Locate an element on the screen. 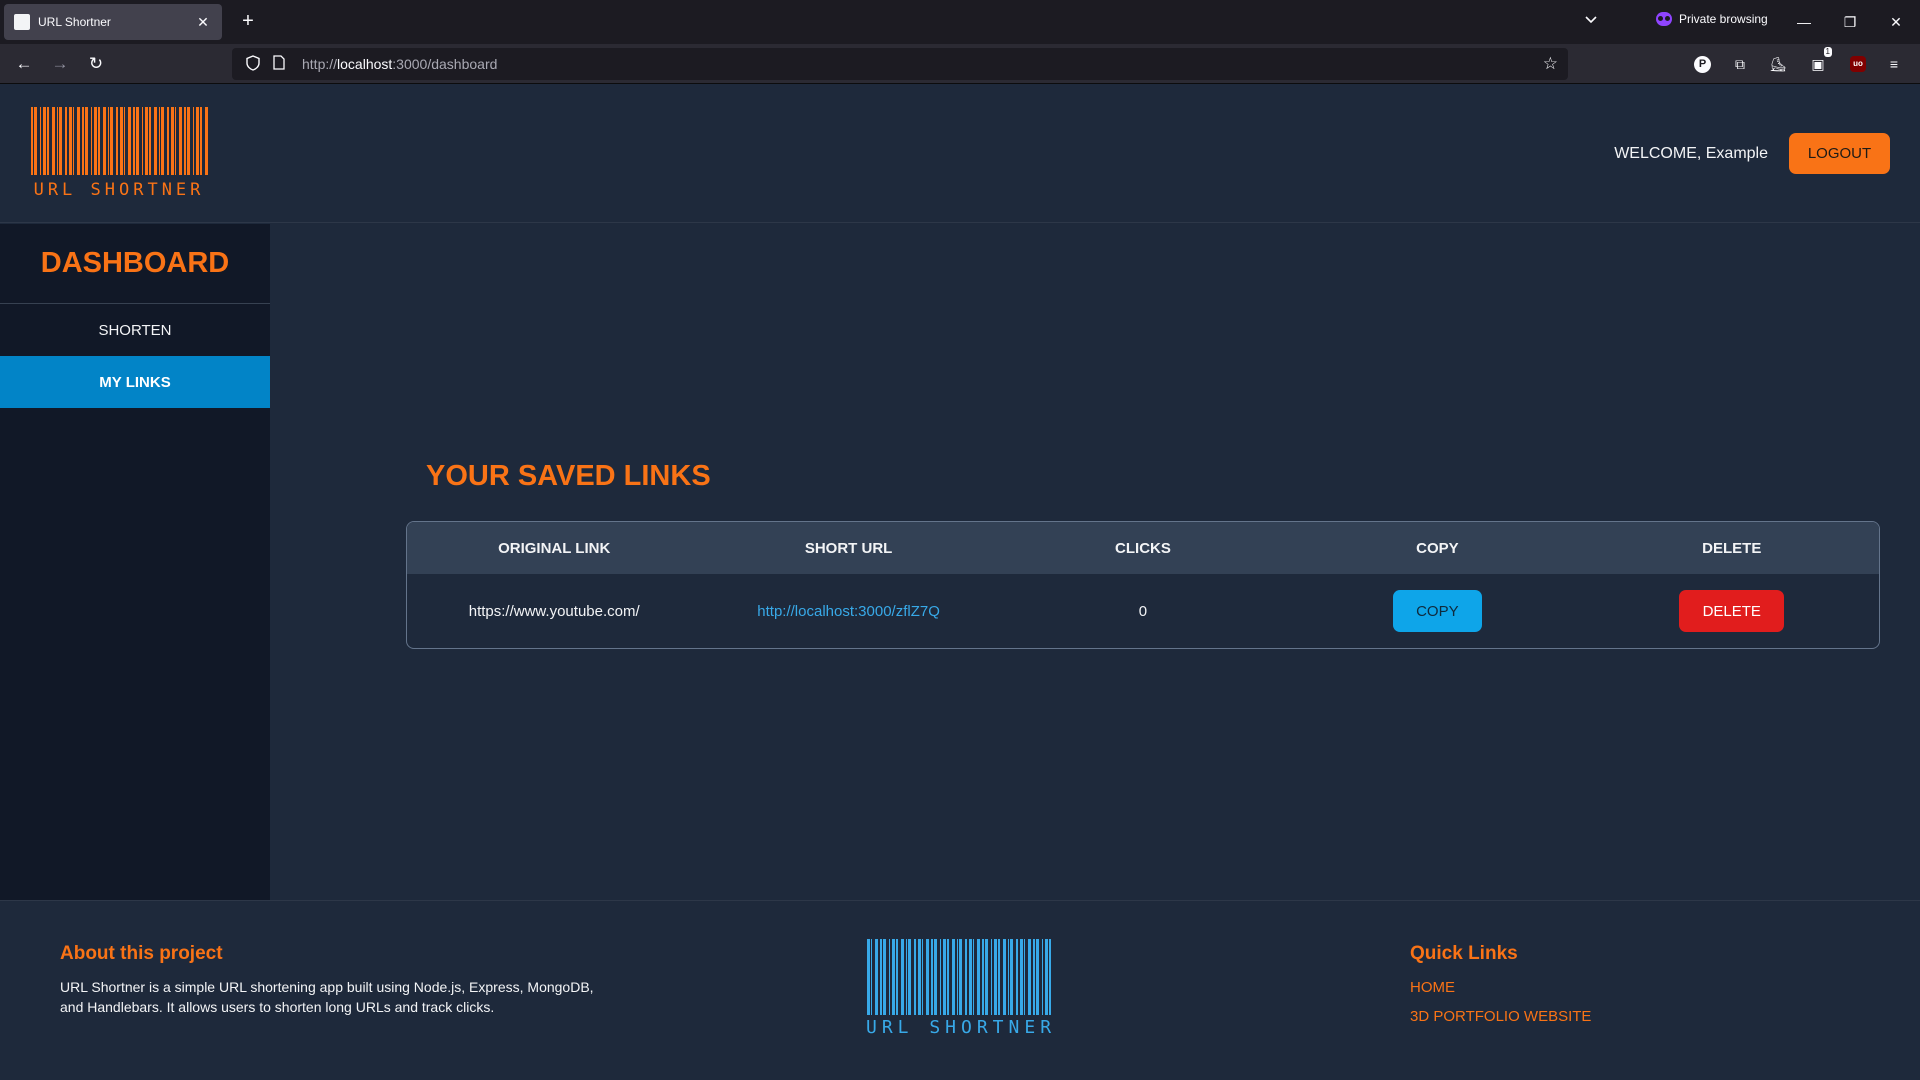 The image size is (1920, 1080). extensions-puzzle-icon: ⧉ is located at coordinates (1740, 64).